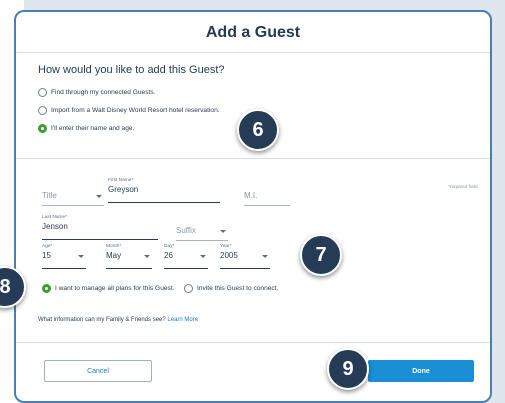 The image size is (505, 403). I want to click on year-select: Year* 2005, so click(245, 256).